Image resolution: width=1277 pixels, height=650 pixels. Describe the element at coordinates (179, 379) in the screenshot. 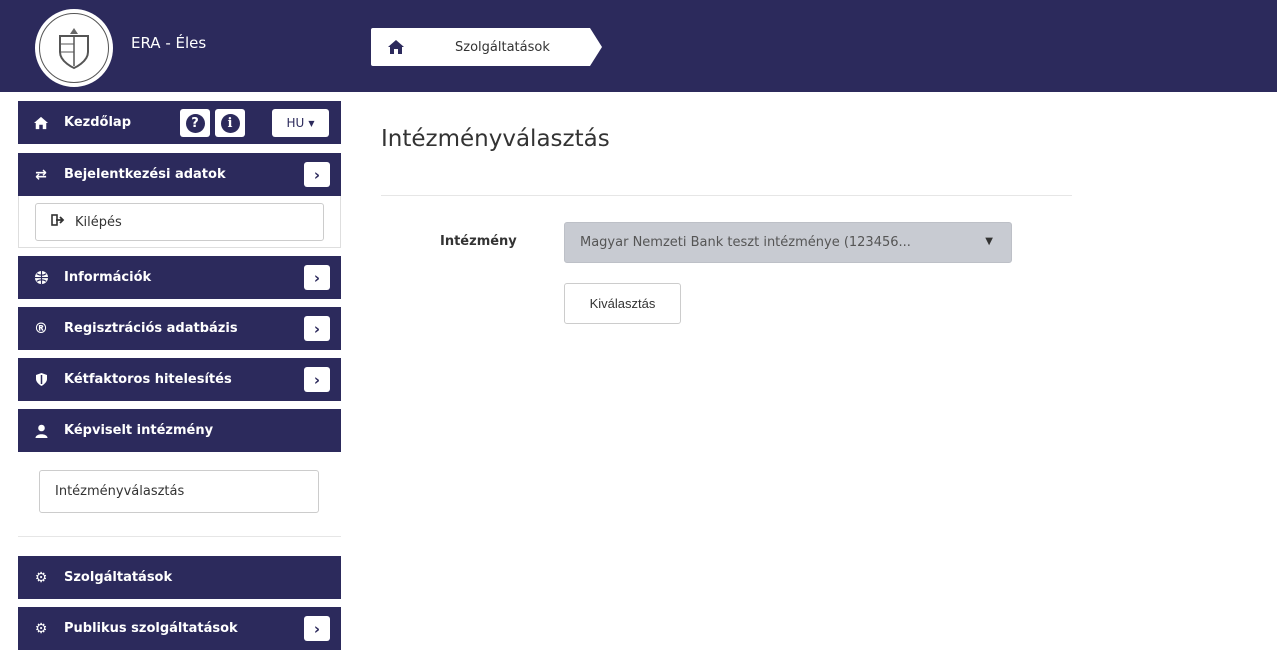

I see `sidebar-item-two-factor: Kétfaktoros hitelesítés ›` at that location.